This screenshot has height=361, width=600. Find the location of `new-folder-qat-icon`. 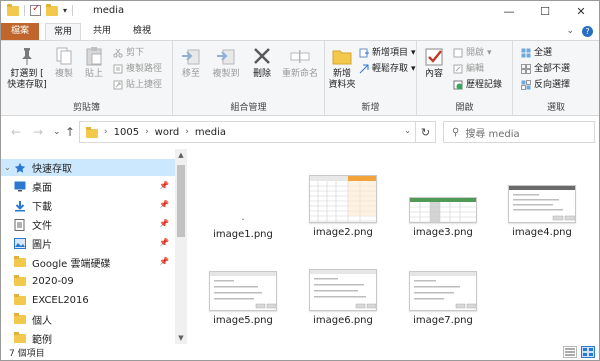

new-folder-qat-icon is located at coordinates (52, 9).